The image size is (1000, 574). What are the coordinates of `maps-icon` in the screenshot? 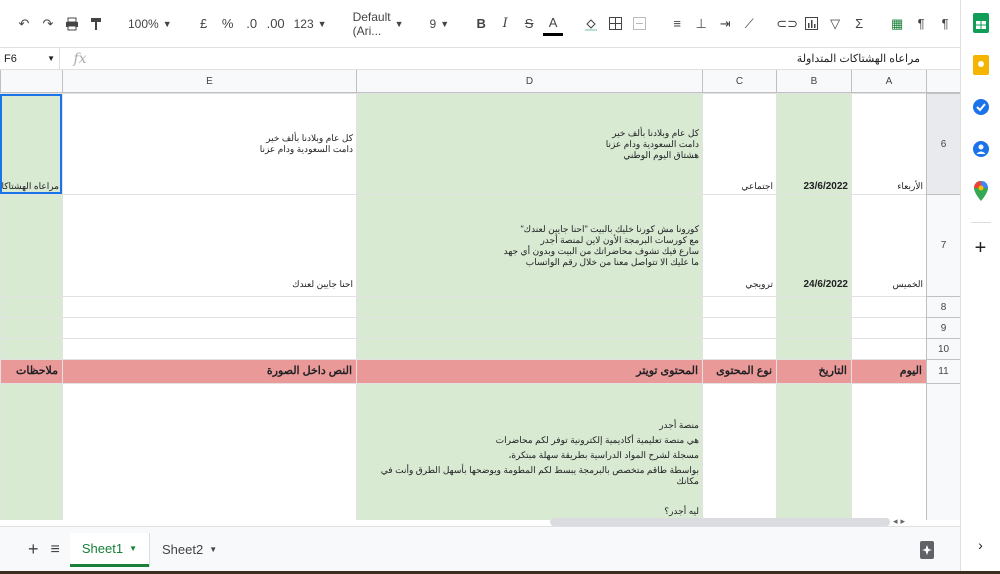 It's located at (981, 191).